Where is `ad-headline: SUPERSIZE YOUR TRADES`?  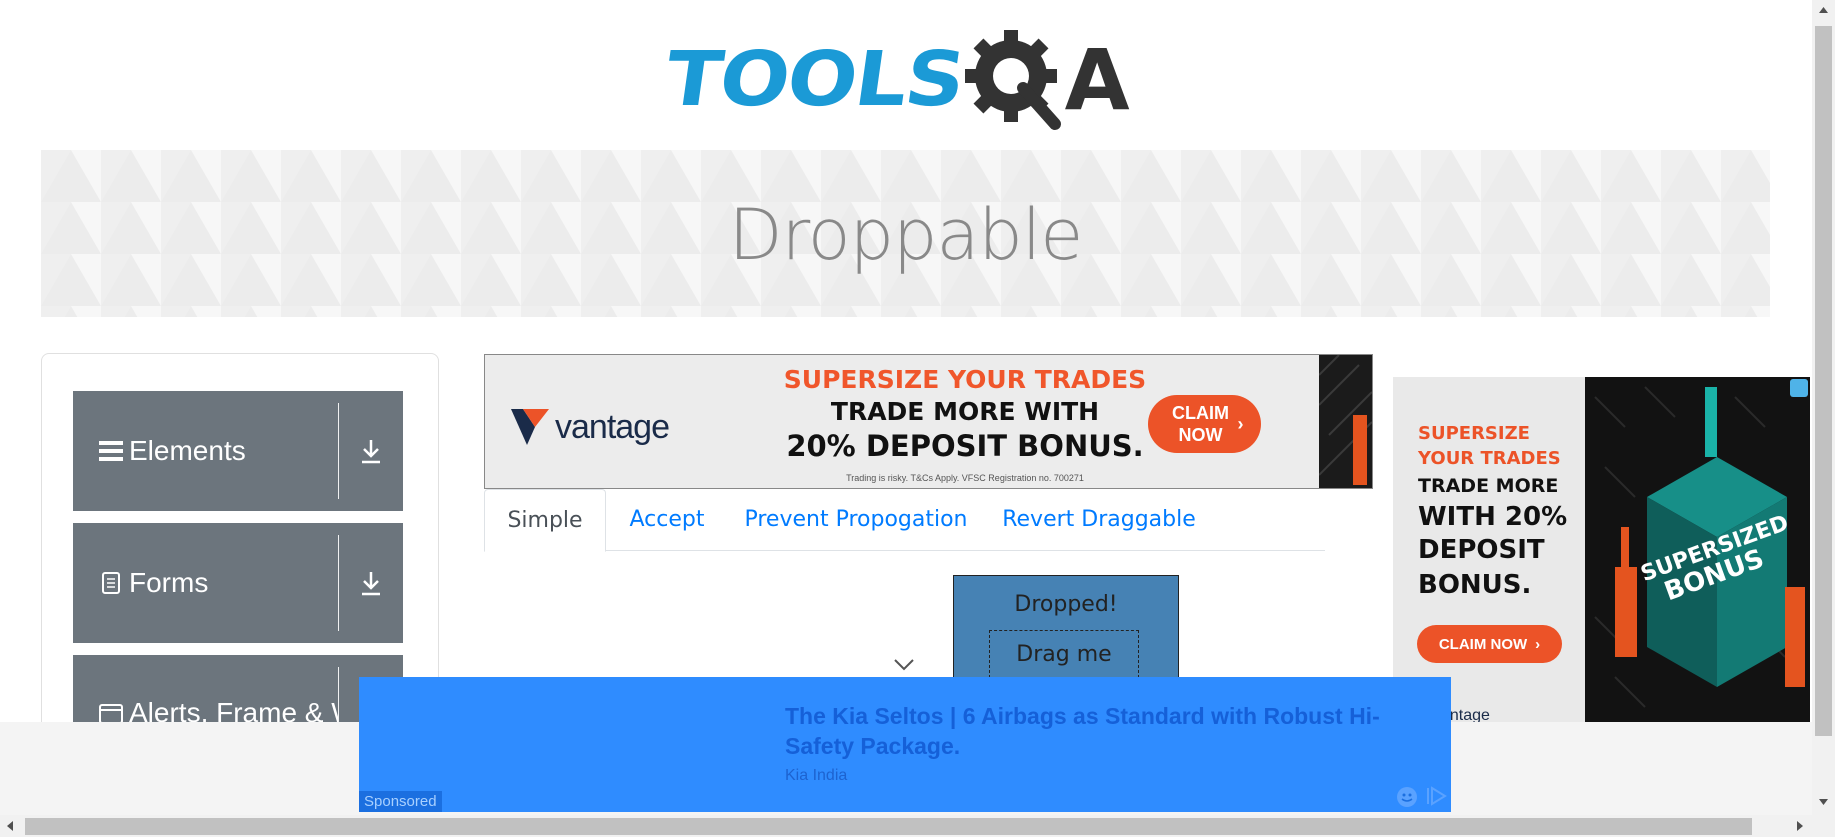
ad-headline: SUPERSIZE YOUR TRADES is located at coordinates (965, 379).